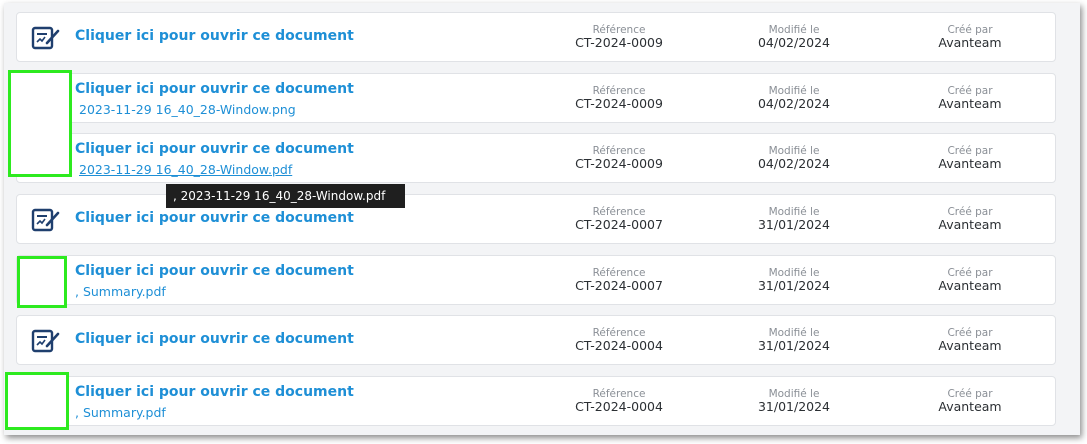 The image size is (1087, 444). I want to click on attachment-link: 2023-11-29 16_40_28-Window.pdf, so click(185, 169).